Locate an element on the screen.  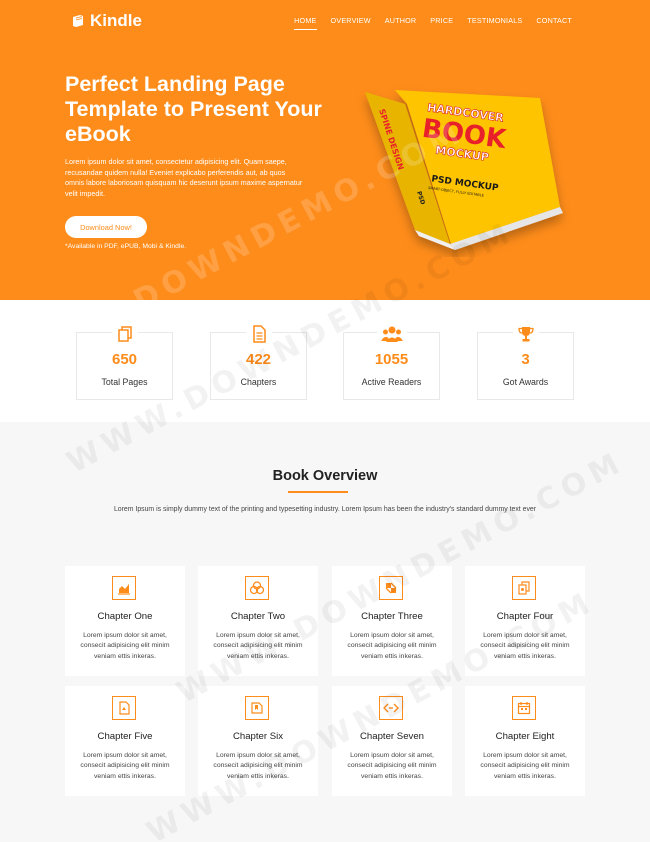
chapter-title: Chapter Eight is located at coordinates (525, 736).